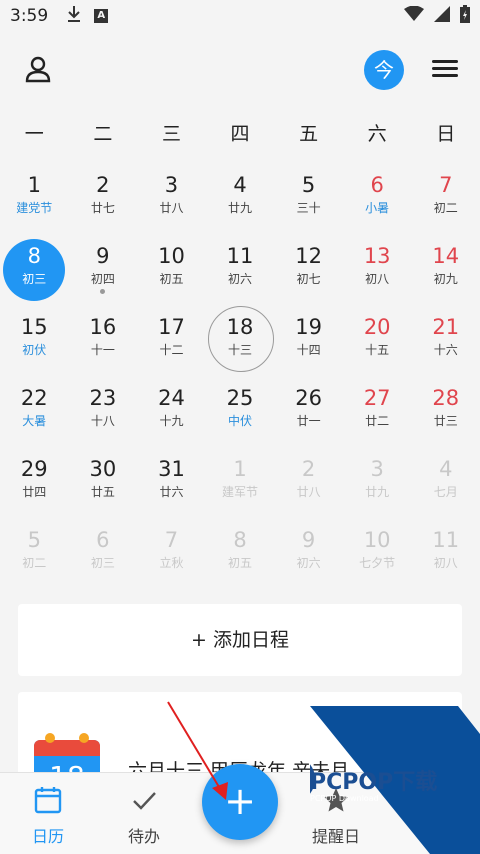  Describe the element at coordinates (103, 487) in the screenshot. I see `calendar-day-cell: 30 廿五` at that location.